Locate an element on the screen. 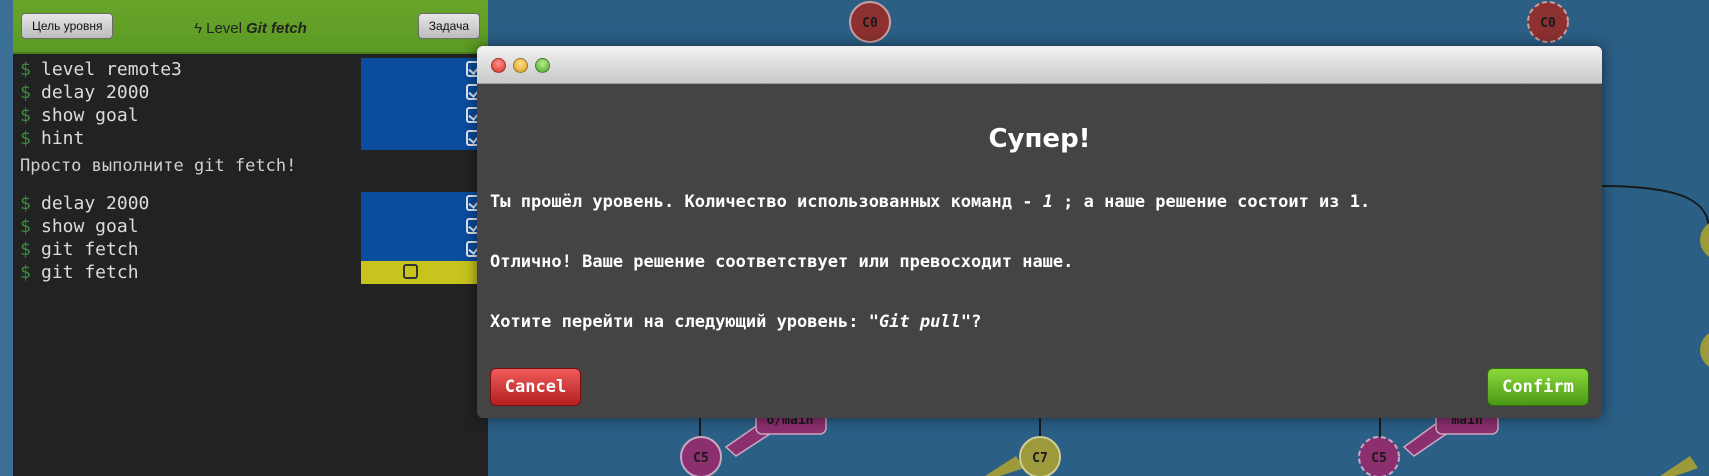 The image size is (1709, 476). command-status-pending is located at coordinates (424, 272).